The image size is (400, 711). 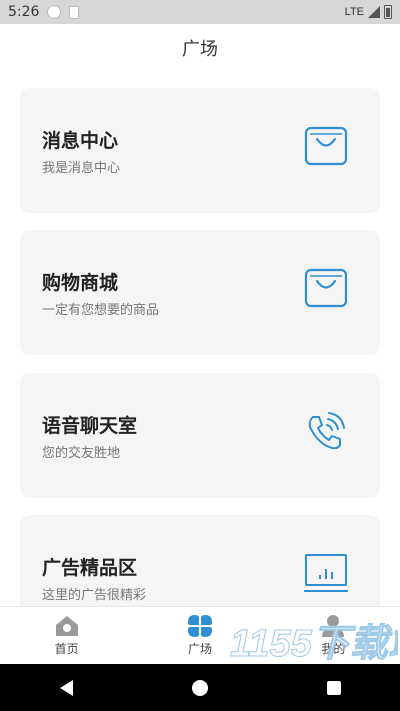 What do you see at coordinates (54, 12) in the screenshot?
I see `notification-dot-icon` at bounding box center [54, 12].